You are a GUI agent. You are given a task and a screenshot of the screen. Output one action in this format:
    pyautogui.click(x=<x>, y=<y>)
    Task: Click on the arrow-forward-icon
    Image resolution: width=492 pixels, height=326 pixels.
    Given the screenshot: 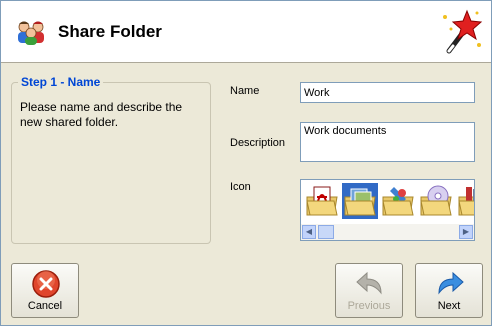 What is the action you would take?
    pyautogui.click(x=451, y=283)
    